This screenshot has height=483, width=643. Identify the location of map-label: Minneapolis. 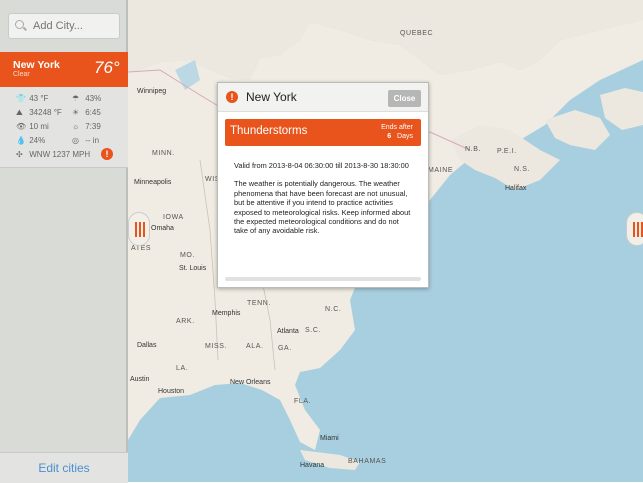
(153, 182).